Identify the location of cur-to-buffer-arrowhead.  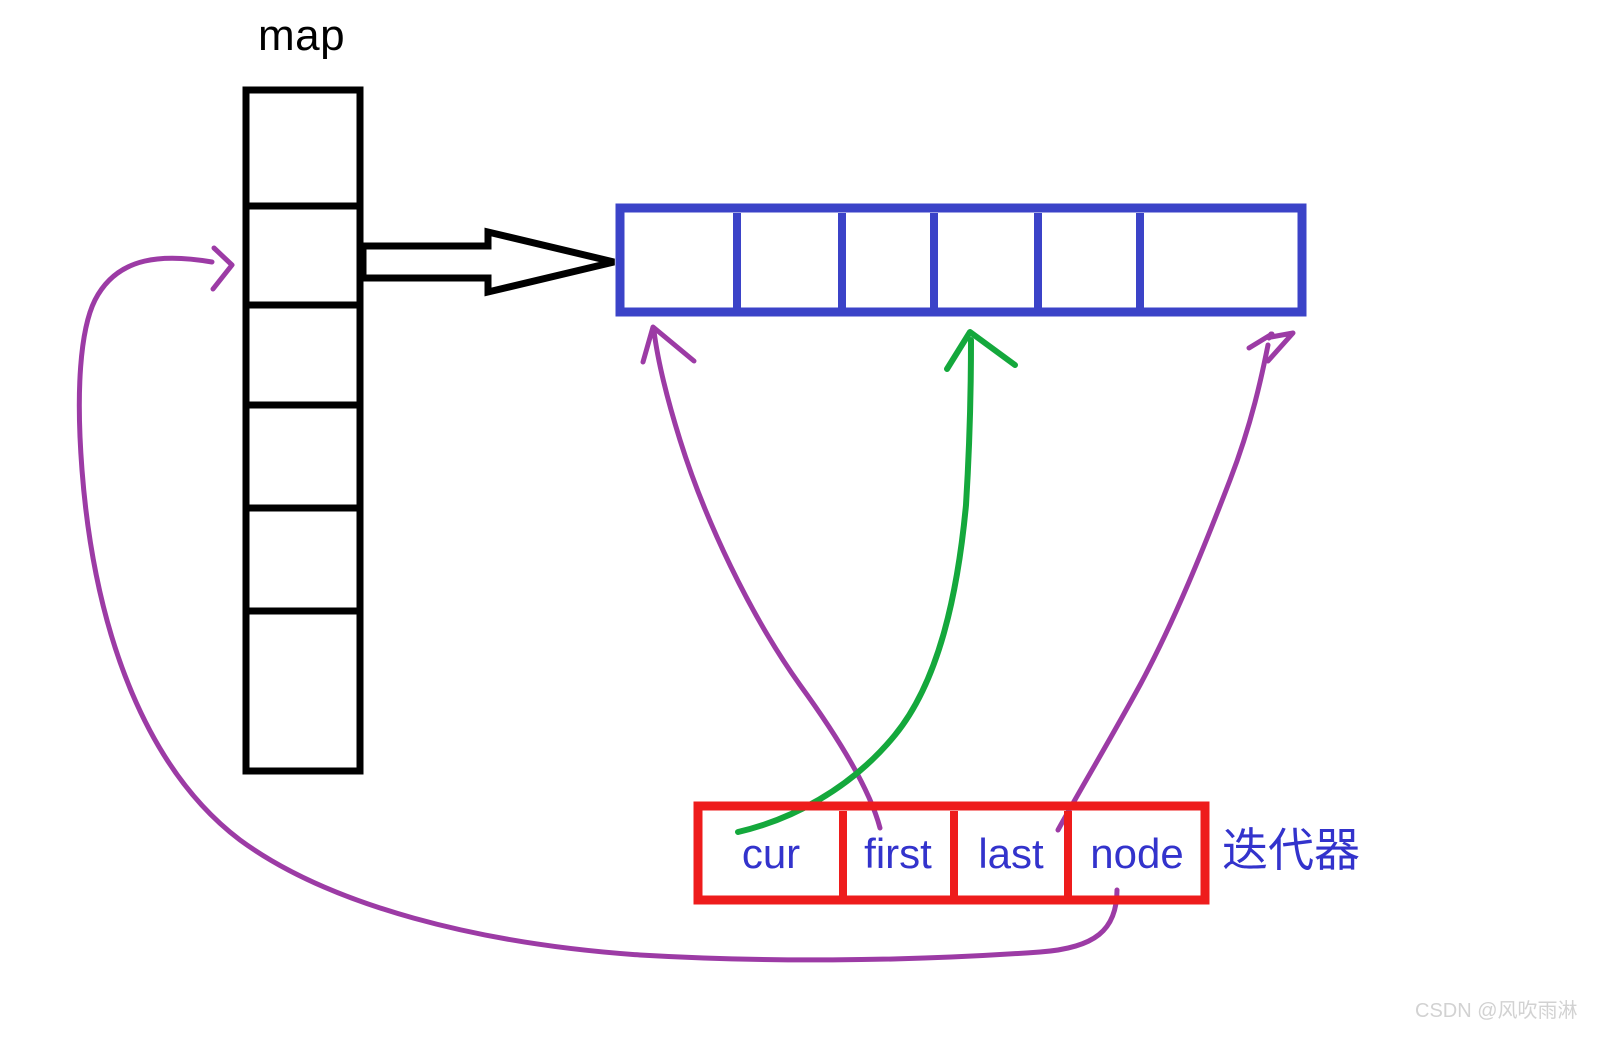
(981, 350).